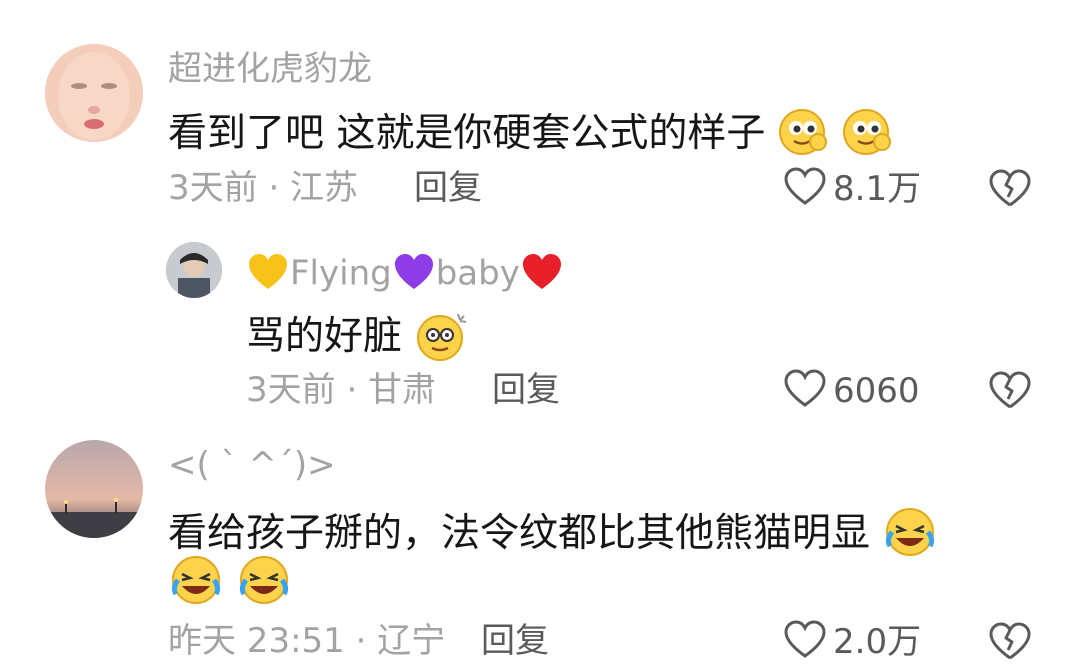 This screenshot has width=1080, height=668. What do you see at coordinates (519, 533) in the screenshot?
I see `comment-body: 看给孩子掰的，法令纹都比其他熊猫明显` at bounding box center [519, 533].